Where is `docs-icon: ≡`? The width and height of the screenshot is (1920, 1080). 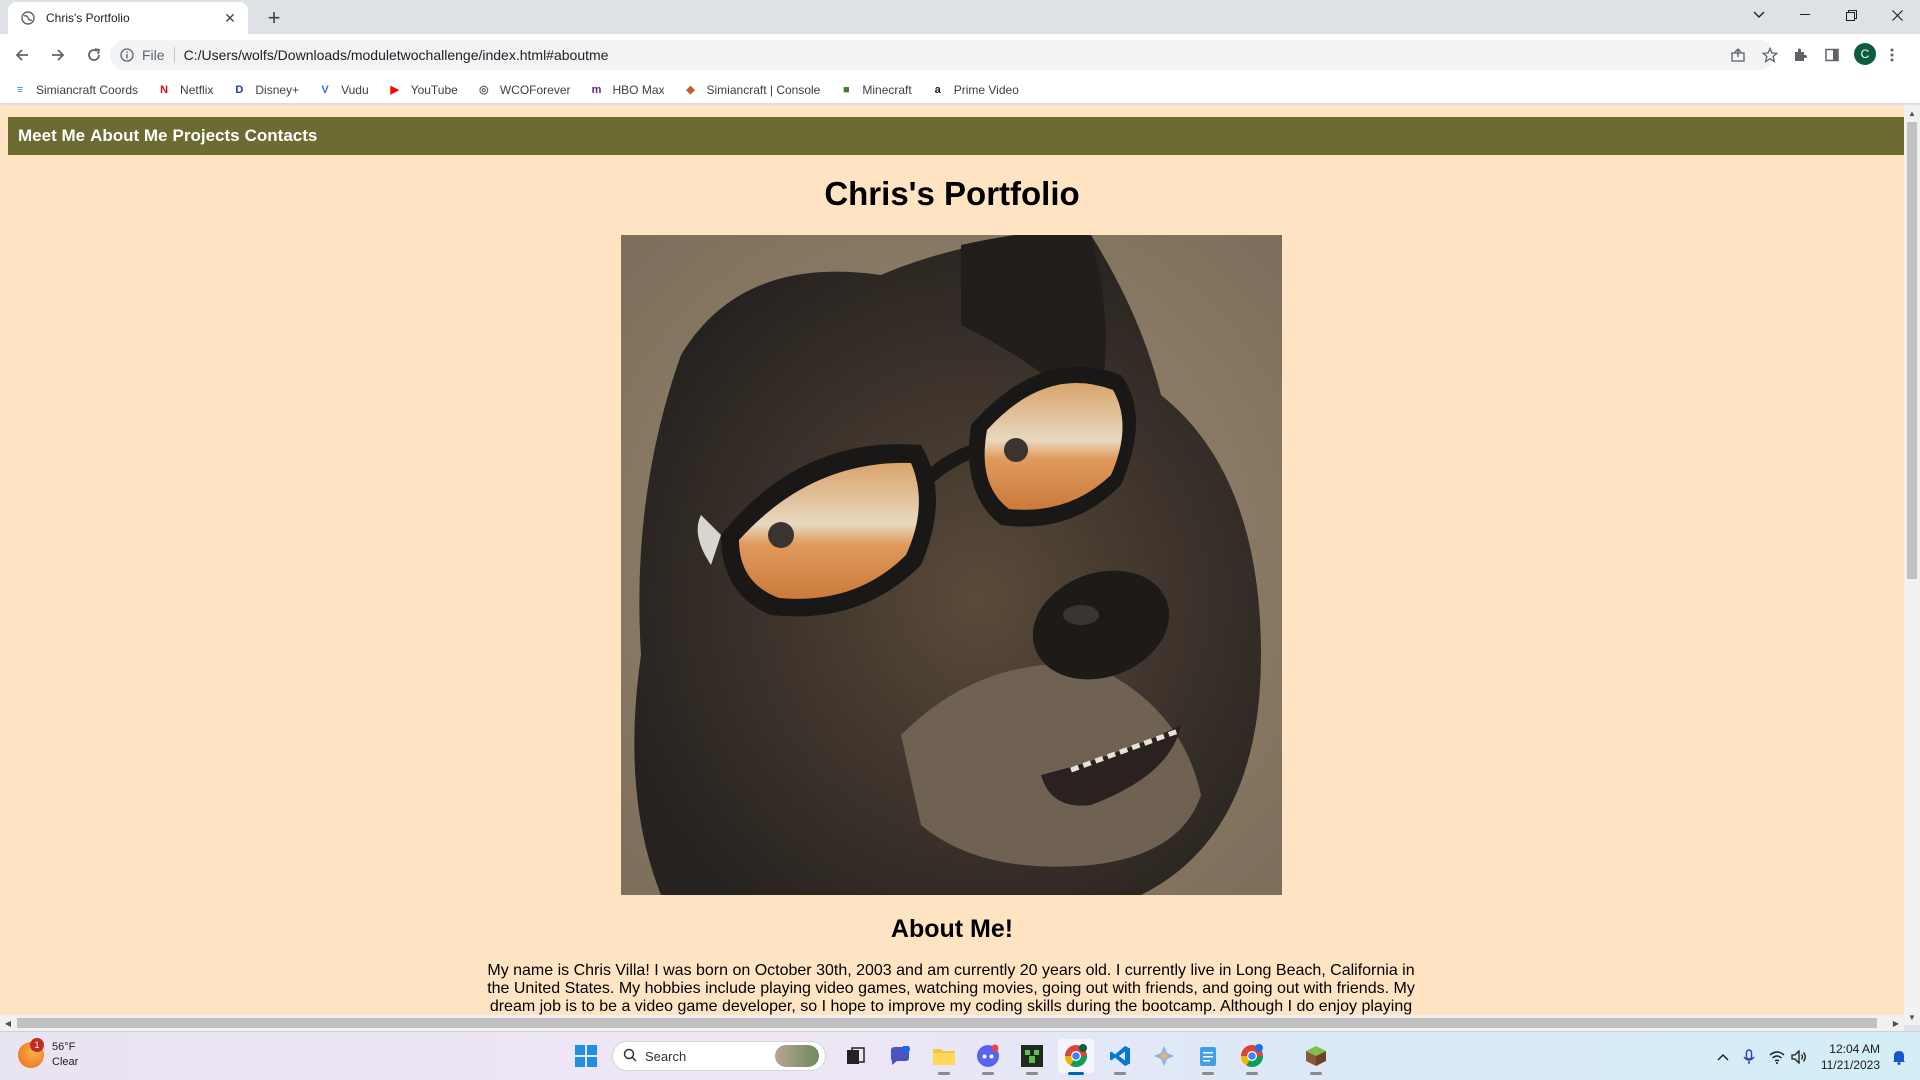 docs-icon: ≡ is located at coordinates (20, 89).